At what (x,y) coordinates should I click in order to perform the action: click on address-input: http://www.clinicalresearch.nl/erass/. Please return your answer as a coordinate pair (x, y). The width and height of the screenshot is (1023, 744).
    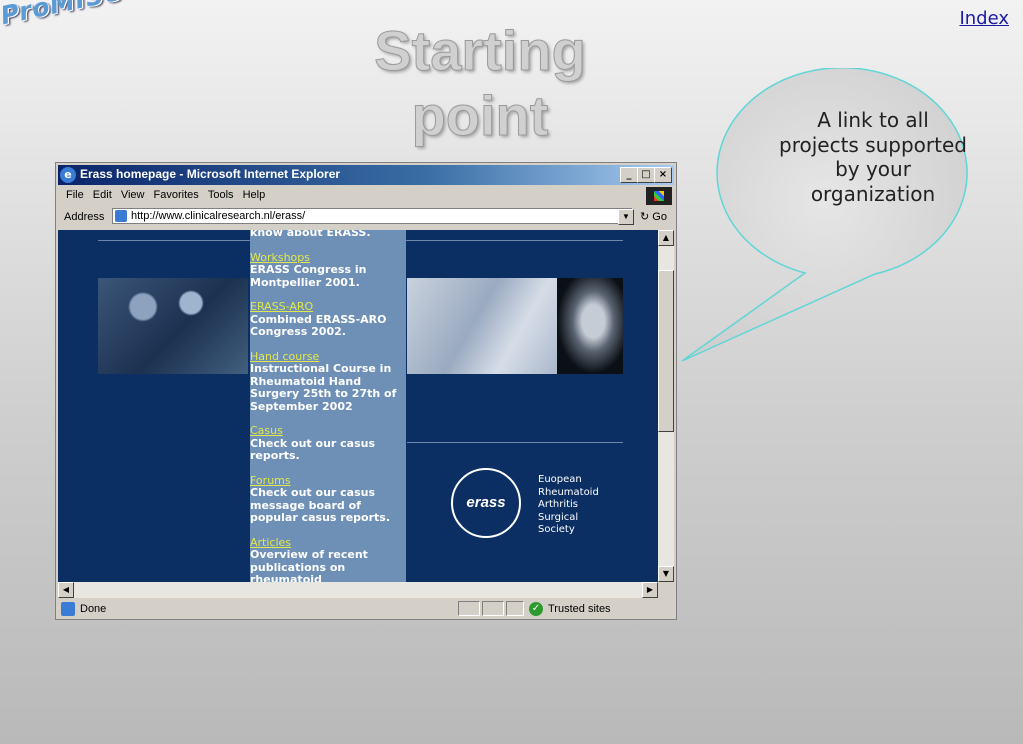
    Looking at the image, I should click on (372, 216).